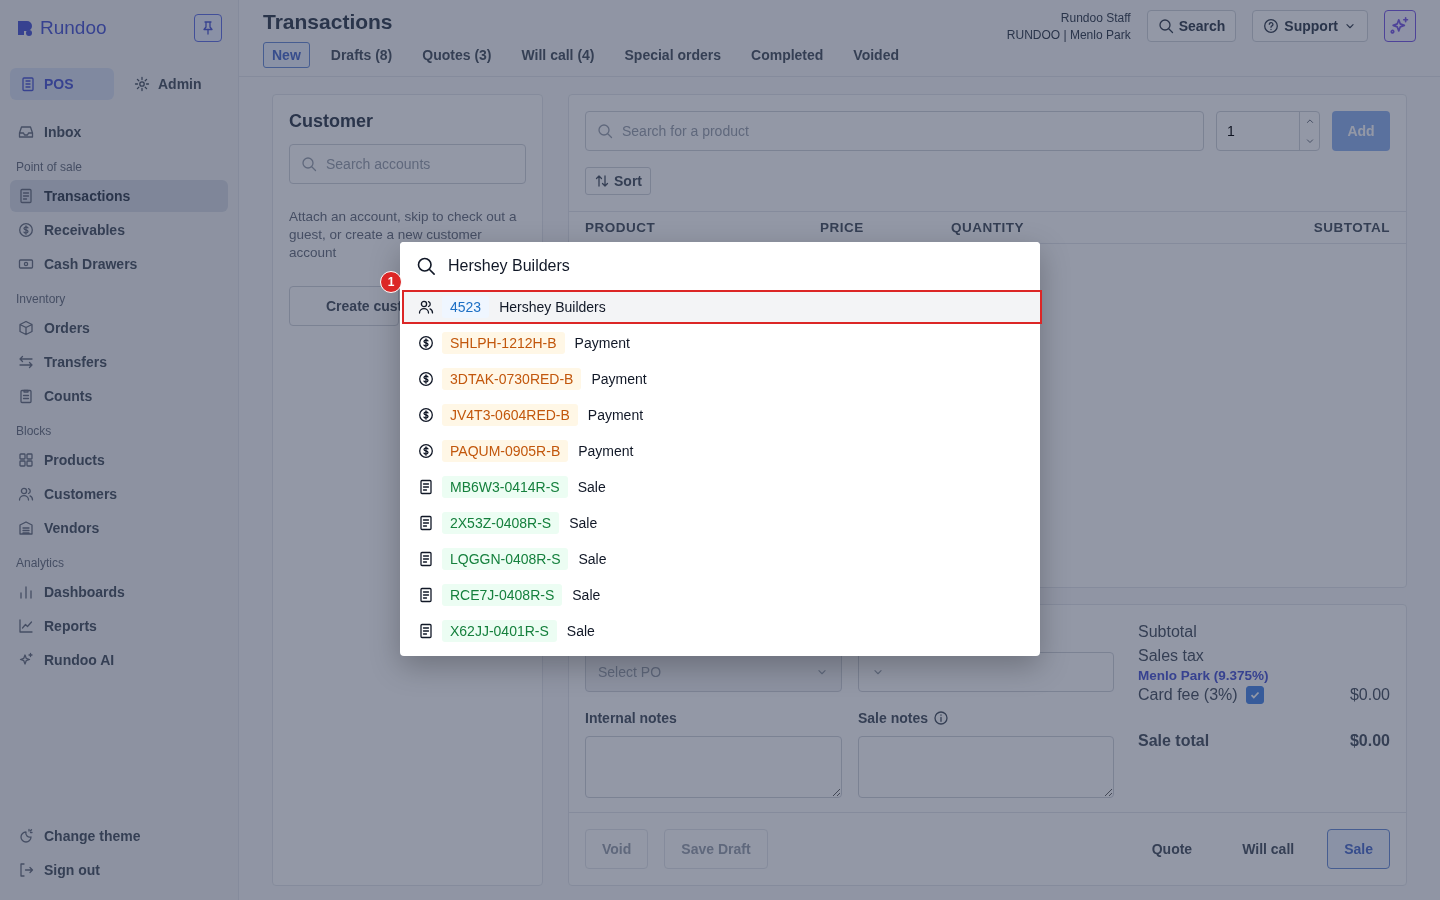  I want to click on theme-icon, so click(26, 836).